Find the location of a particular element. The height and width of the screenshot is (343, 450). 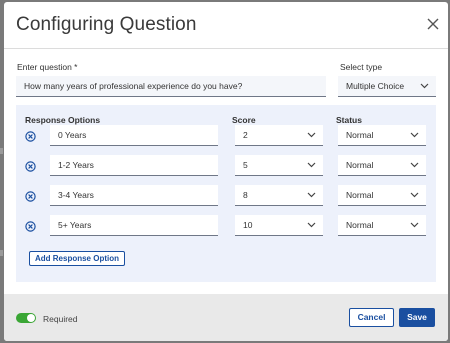

score-select: 5 is located at coordinates (279, 165).